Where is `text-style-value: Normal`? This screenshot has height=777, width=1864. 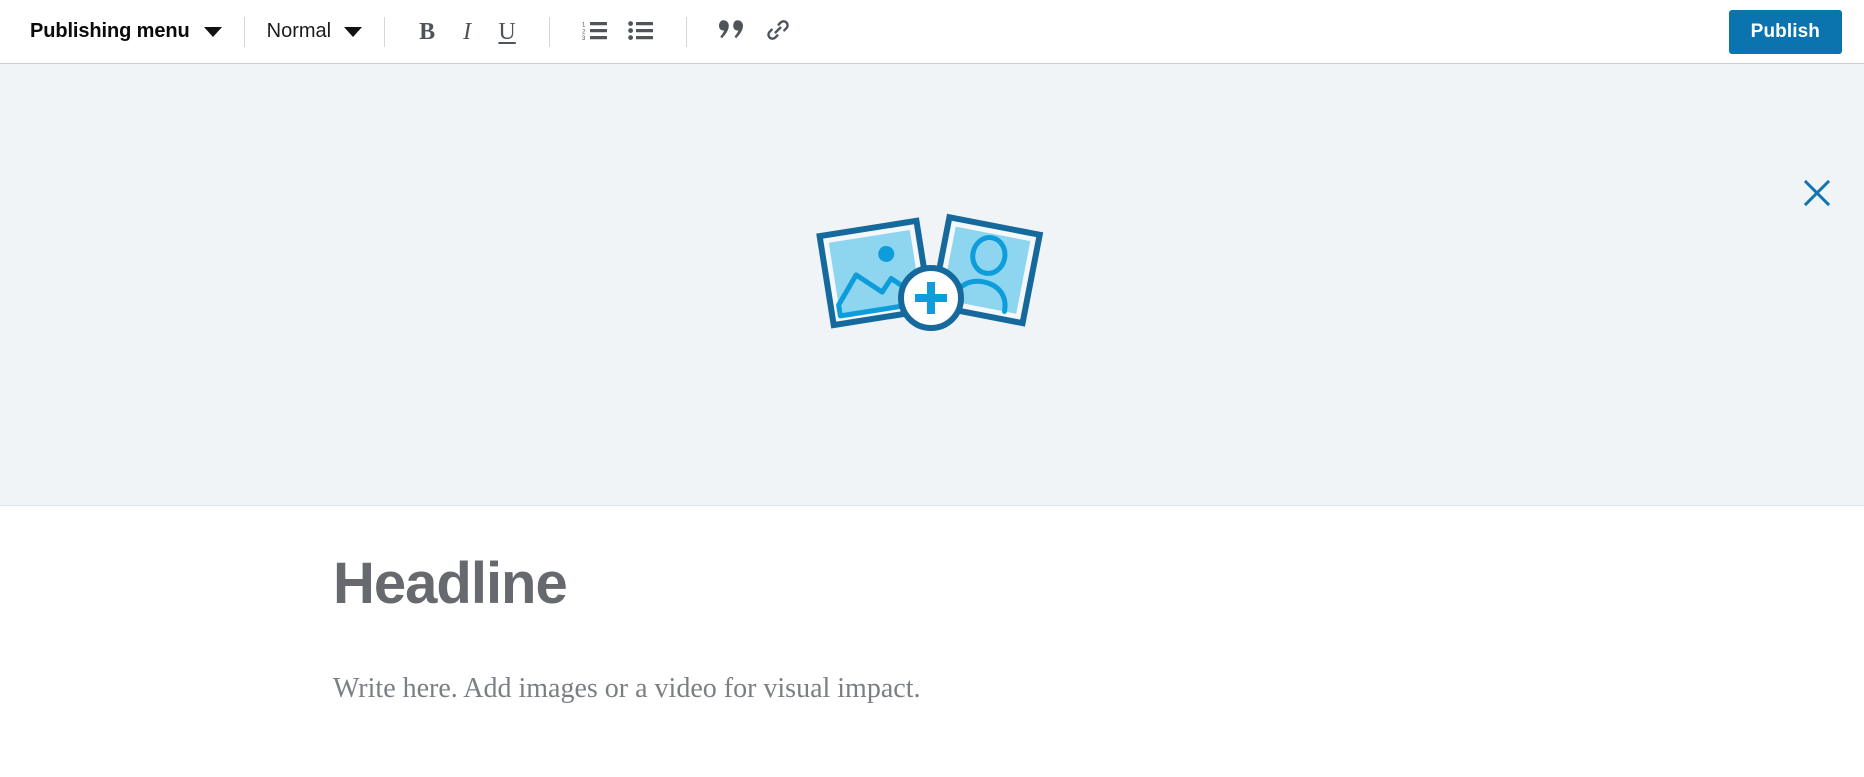
text-style-value: Normal is located at coordinates (299, 31).